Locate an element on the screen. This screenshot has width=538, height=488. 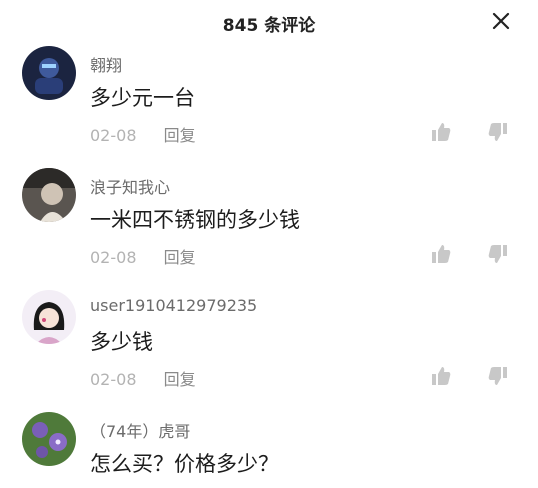
comment-count-title: 845 条评论 is located at coordinates (269, 26).